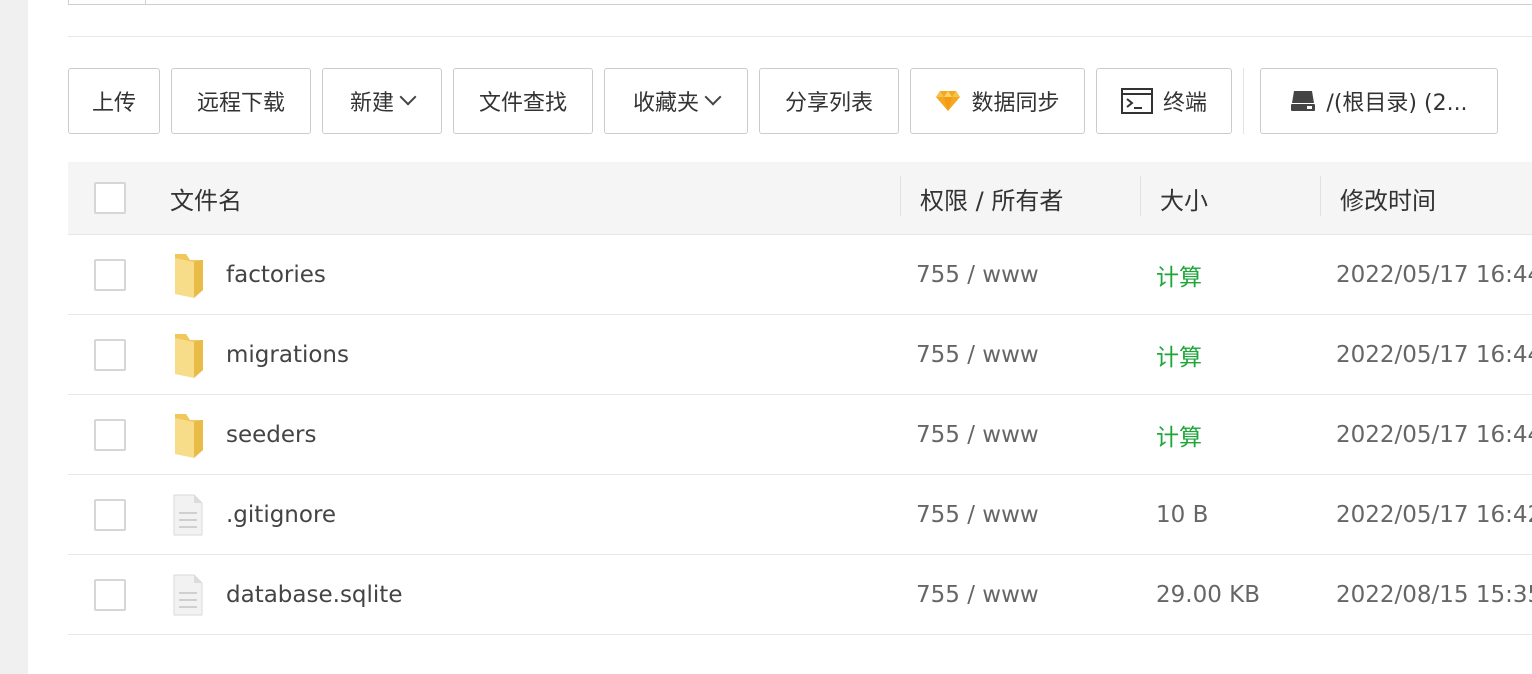 This screenshot has height=674, width=1532. I want to click on file-size: 10 B, so click(1182, 514).